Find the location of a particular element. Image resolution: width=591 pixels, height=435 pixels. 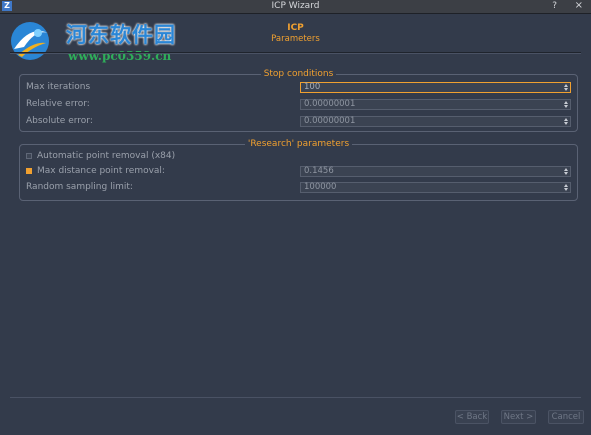

relative-error-row: Relative error: 0.00000001 is located at coordinates (298, 104).